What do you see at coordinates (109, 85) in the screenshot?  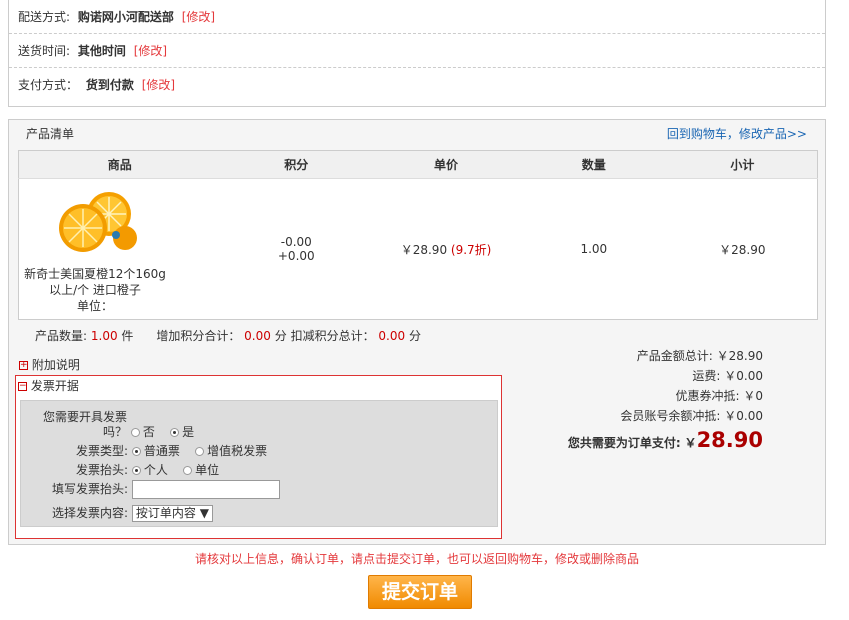 I see `payment-method-value: 货到付款` at bounding box center [109, 85].